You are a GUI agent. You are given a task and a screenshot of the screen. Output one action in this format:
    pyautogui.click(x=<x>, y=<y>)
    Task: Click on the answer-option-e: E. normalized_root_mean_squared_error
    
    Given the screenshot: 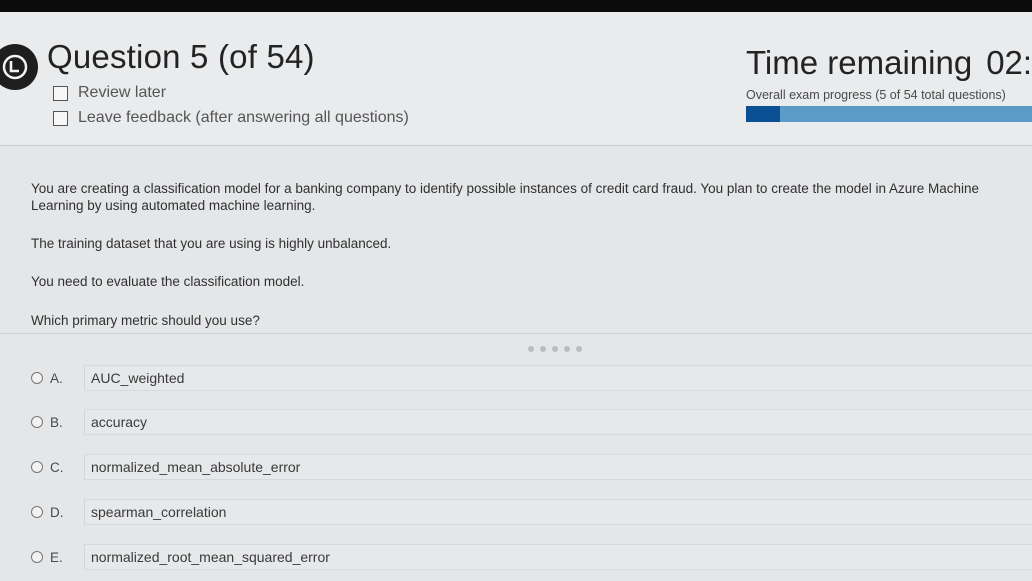 What is the action you would take?
    pyautogui.click(x=531, y=557)
    